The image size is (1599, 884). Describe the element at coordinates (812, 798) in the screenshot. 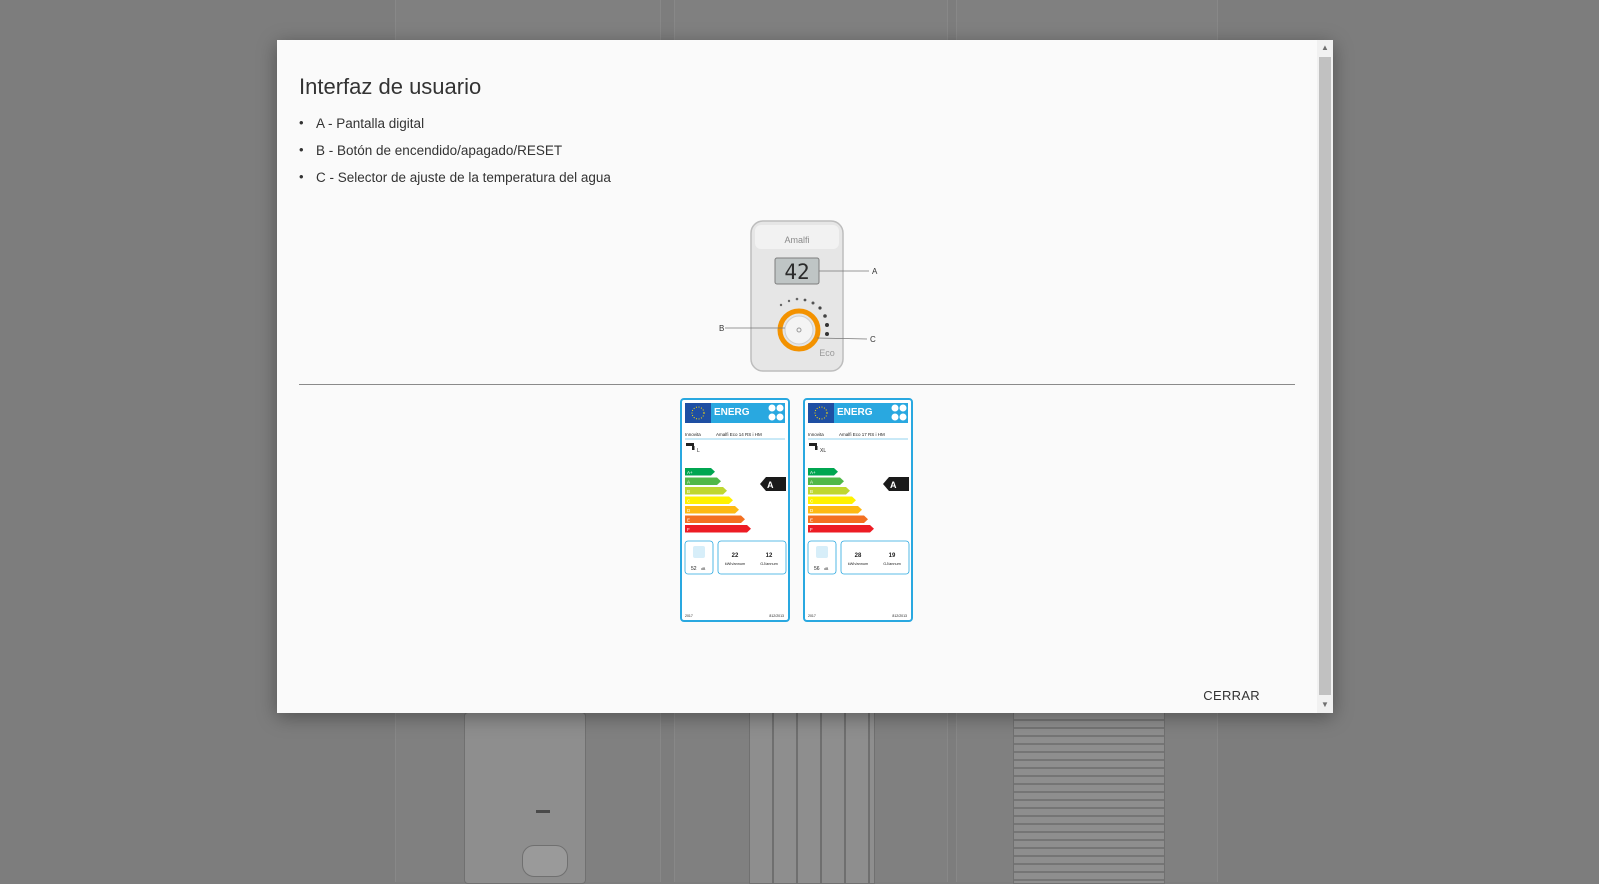

I see `radiator-image` at that location.